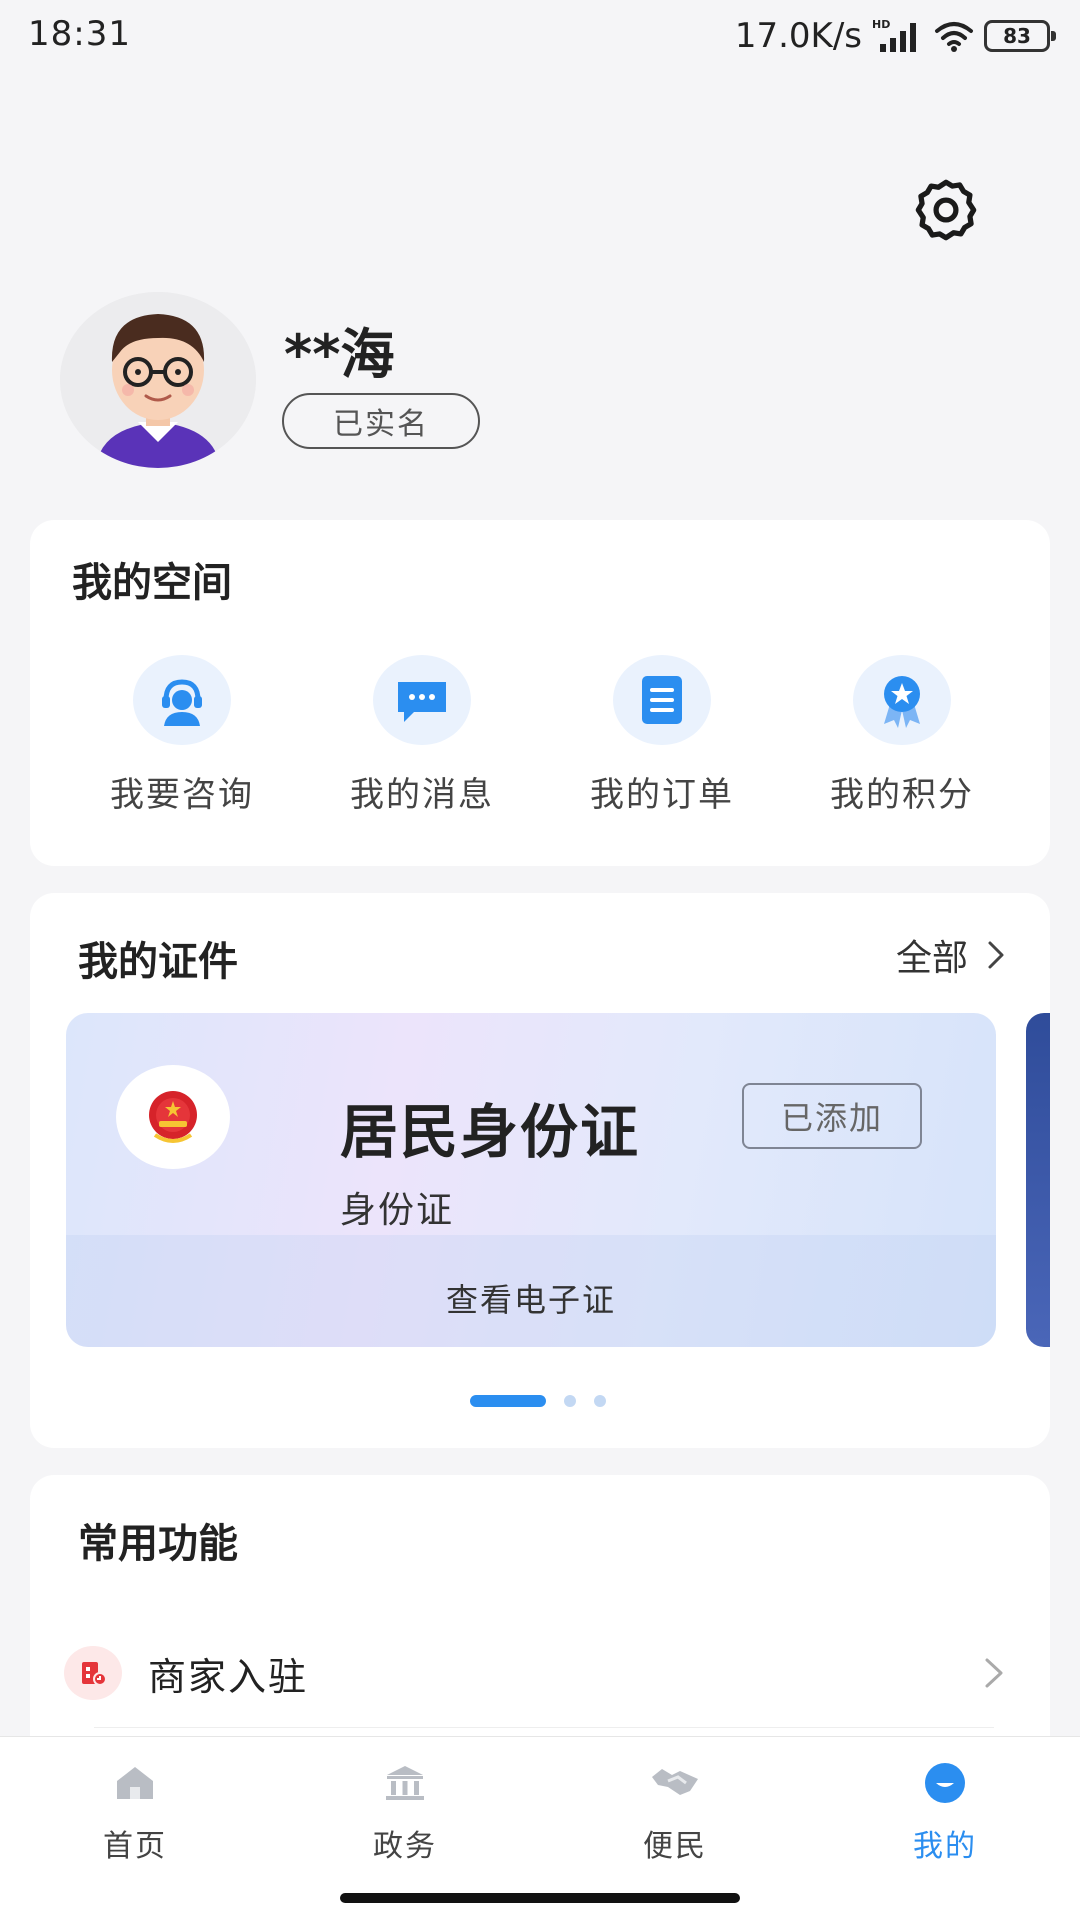  I want to click on space-item-consult: 我要咨询, so click(182, 735).